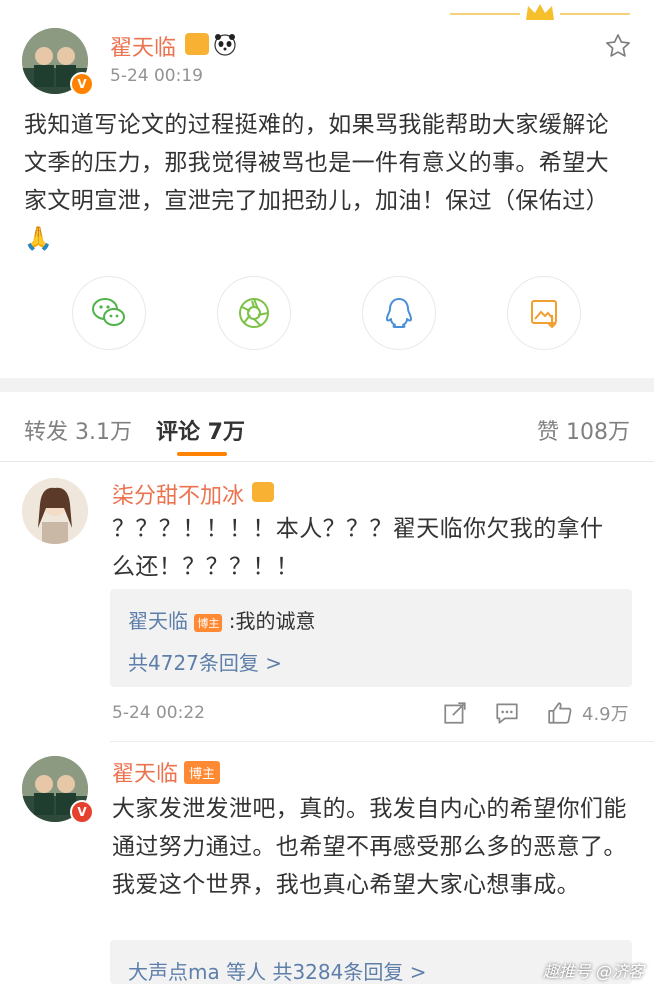 Image resolution: width=654 pixels, height=985 pixels. Describe the element at coordinates (593, 971) in the screenshot. I see `watermark: 趣推号 @济客` at that location.